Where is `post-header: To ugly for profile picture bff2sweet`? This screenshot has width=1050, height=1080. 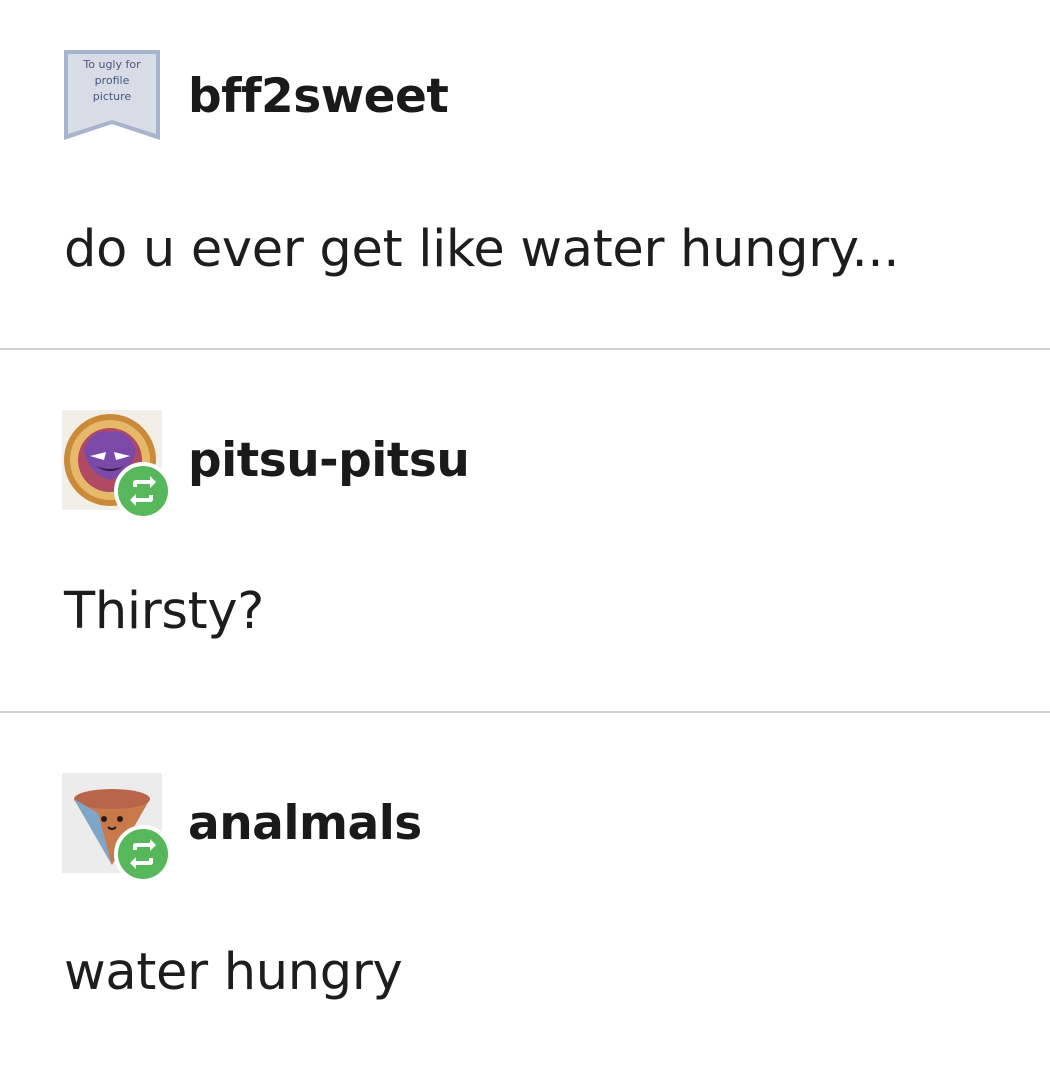
post-header: To ugly for profile picture bff2sweet is located at coordinates (255, 96).